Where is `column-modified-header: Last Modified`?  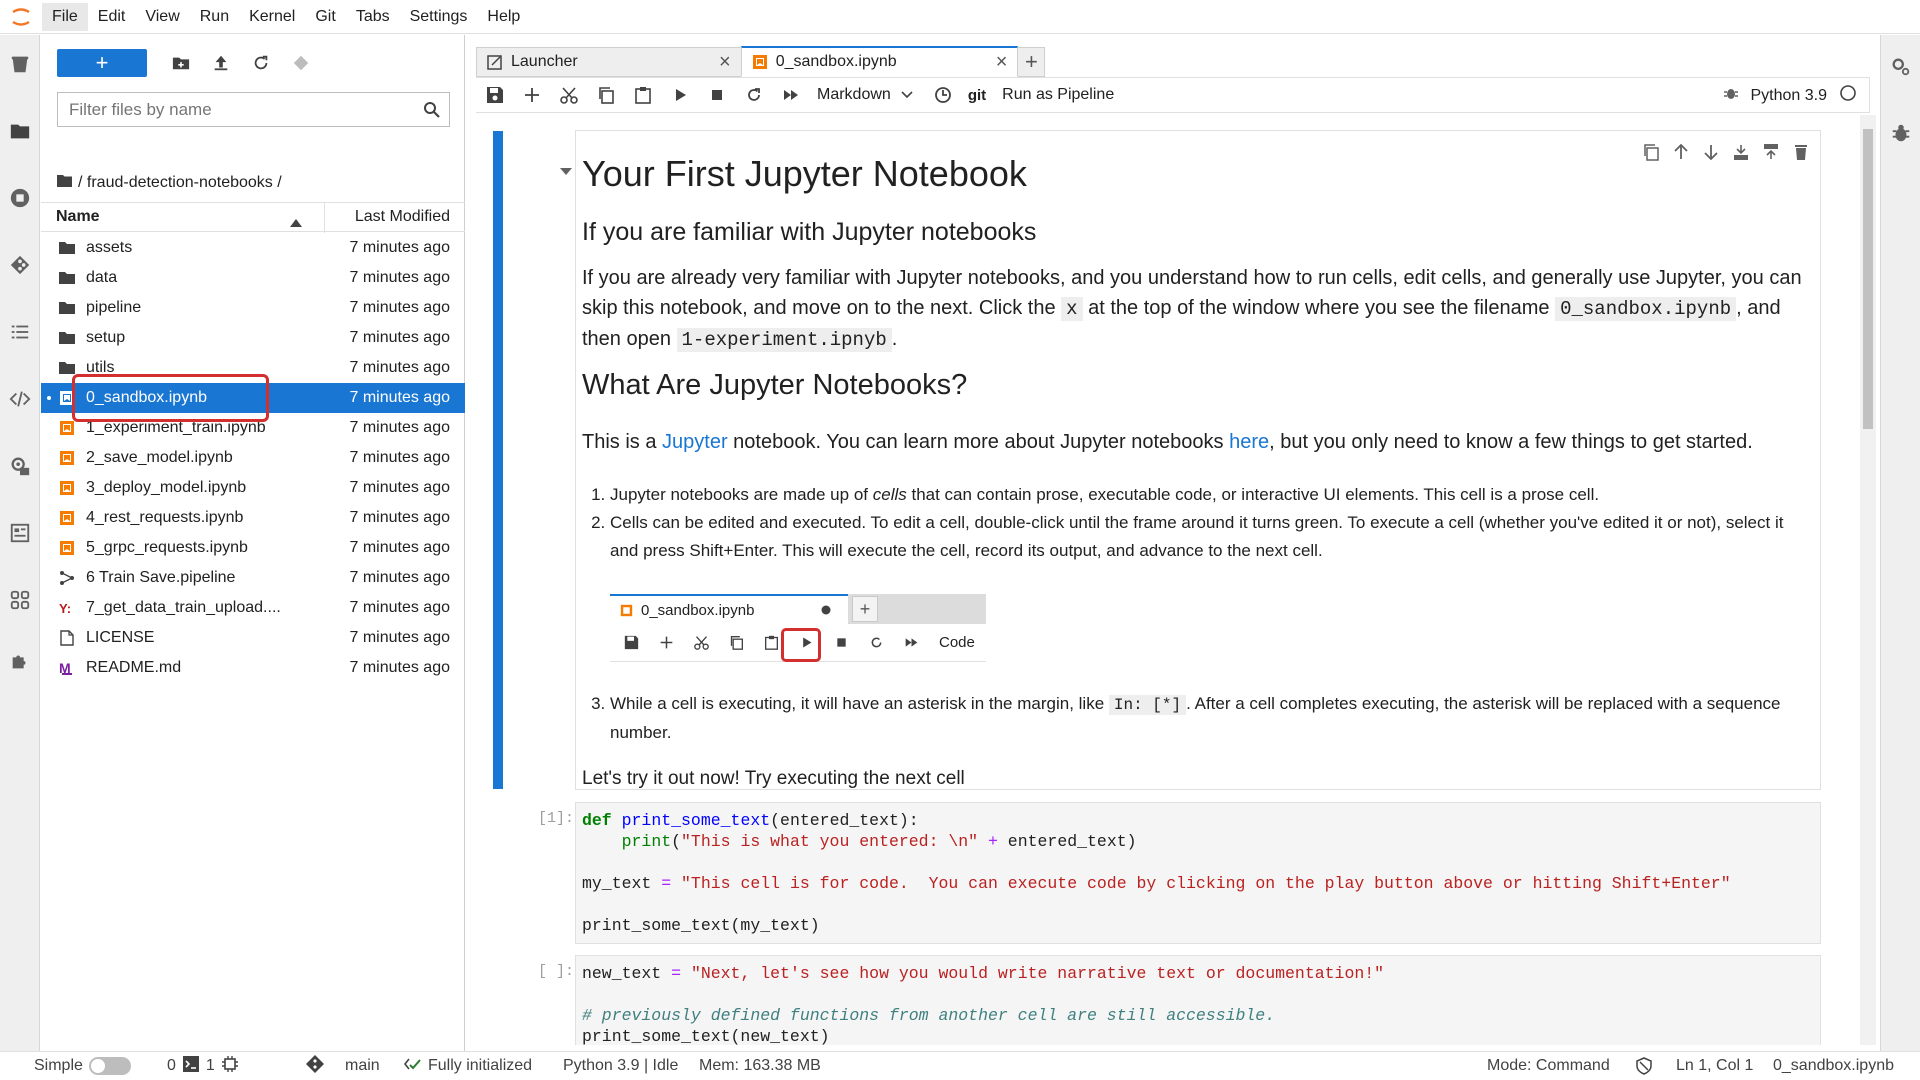 column-modified-header: Last Modified is located at coordinates (402, 217).